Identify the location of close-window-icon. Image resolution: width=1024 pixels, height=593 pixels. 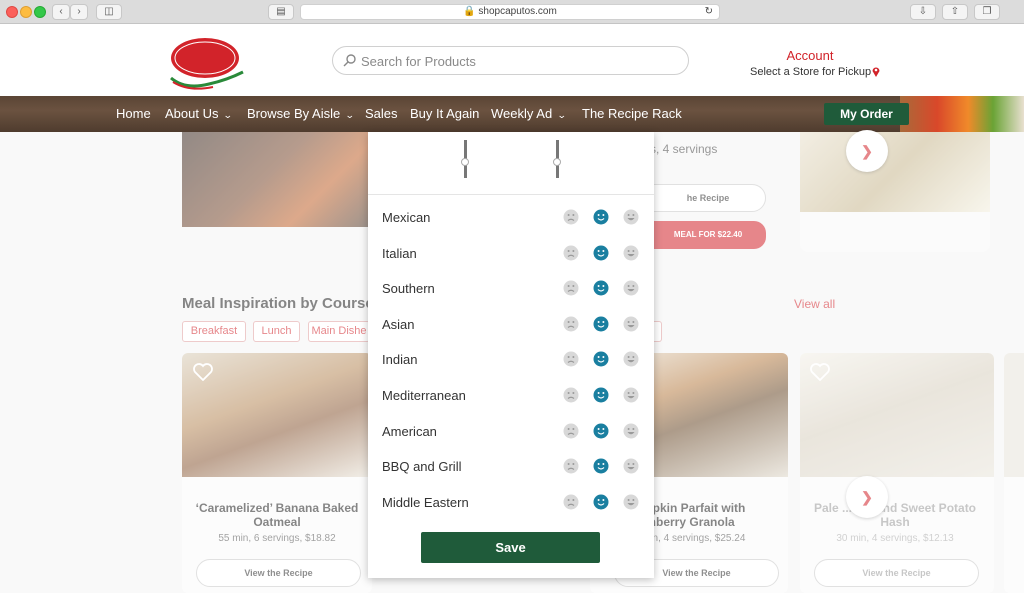
(12, 12).